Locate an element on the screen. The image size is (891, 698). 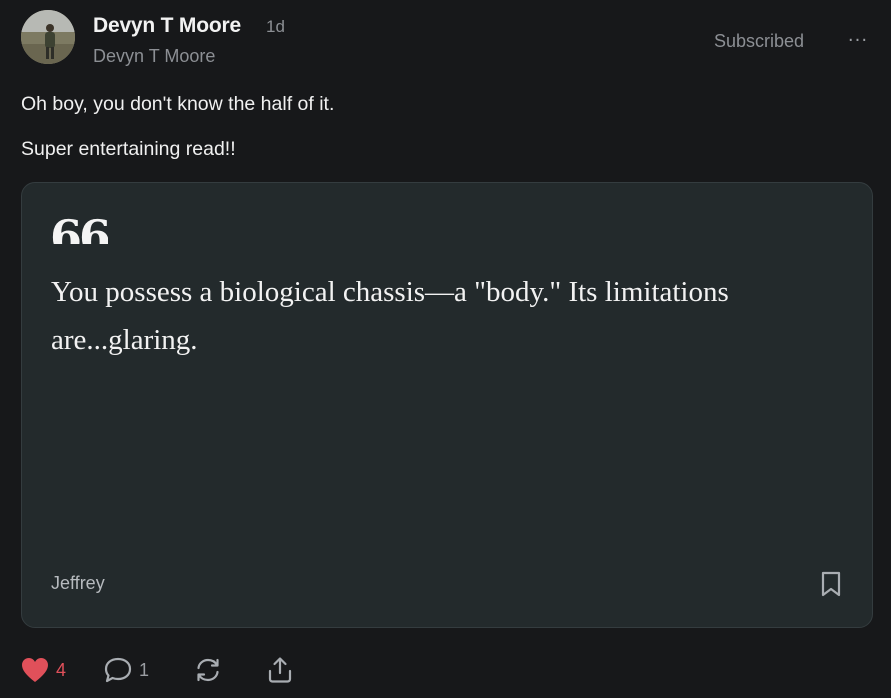
author-handle: Devyn T Moore is located at coordinates (154, 56).